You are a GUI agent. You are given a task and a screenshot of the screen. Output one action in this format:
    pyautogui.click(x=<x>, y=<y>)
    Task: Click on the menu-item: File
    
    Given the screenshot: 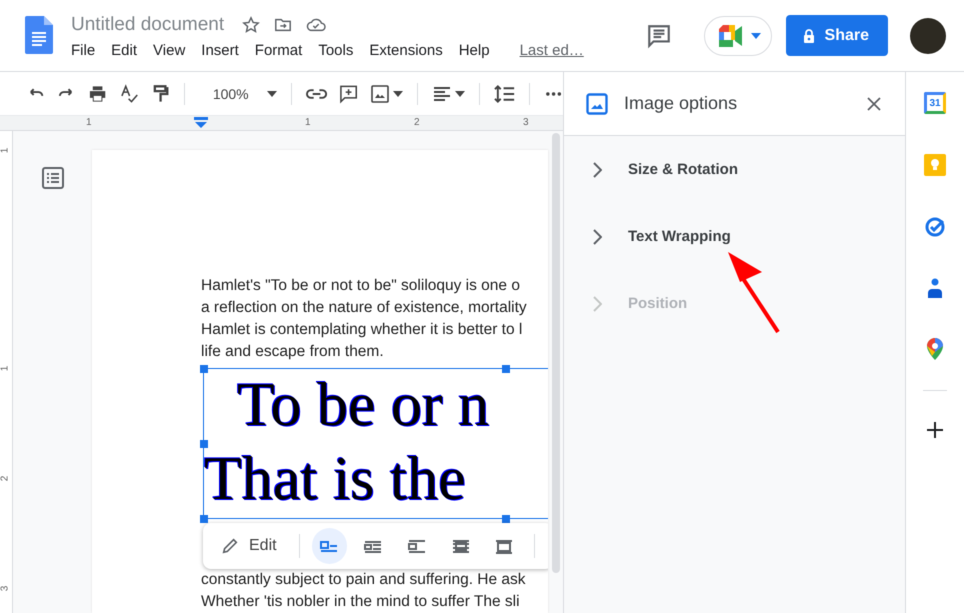 What is the action you would take?
    pyautogui.click(x=83, y=50)
    